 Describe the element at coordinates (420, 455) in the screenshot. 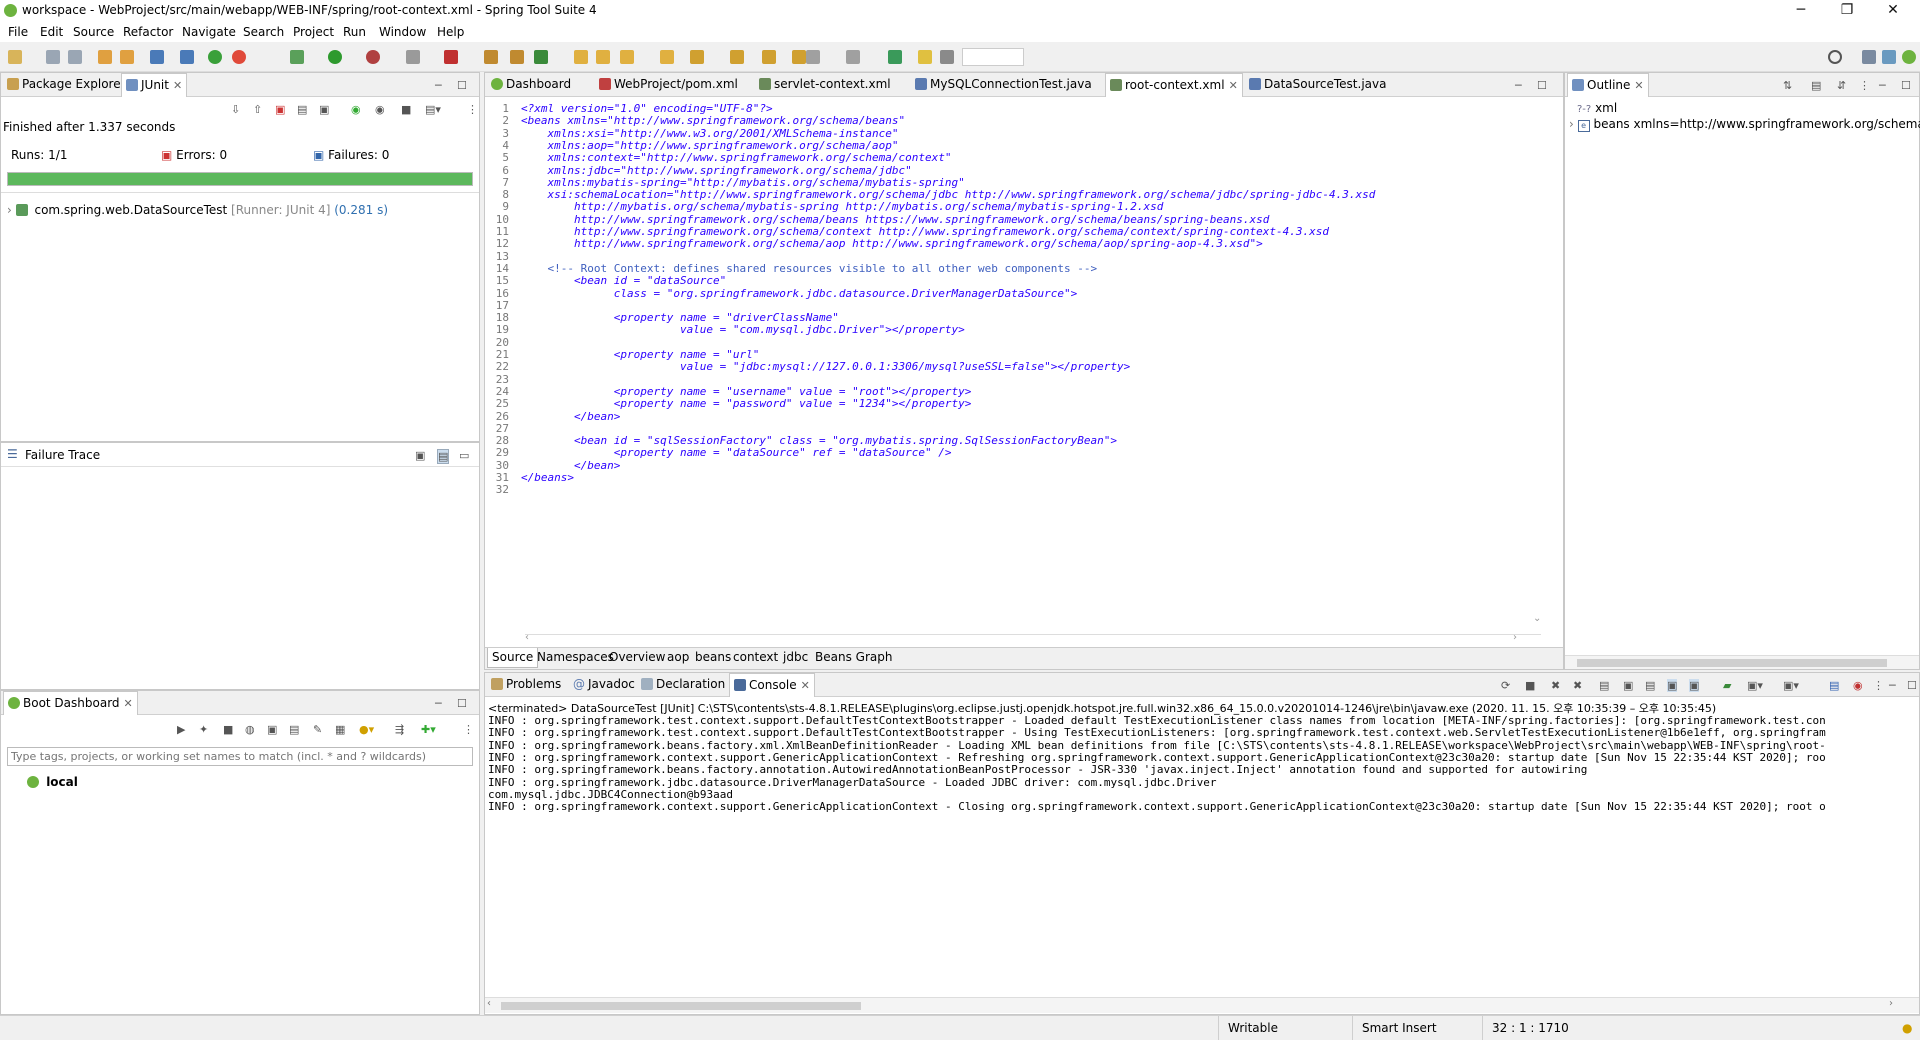

I see `compare-result-icon: ▣` at that location.